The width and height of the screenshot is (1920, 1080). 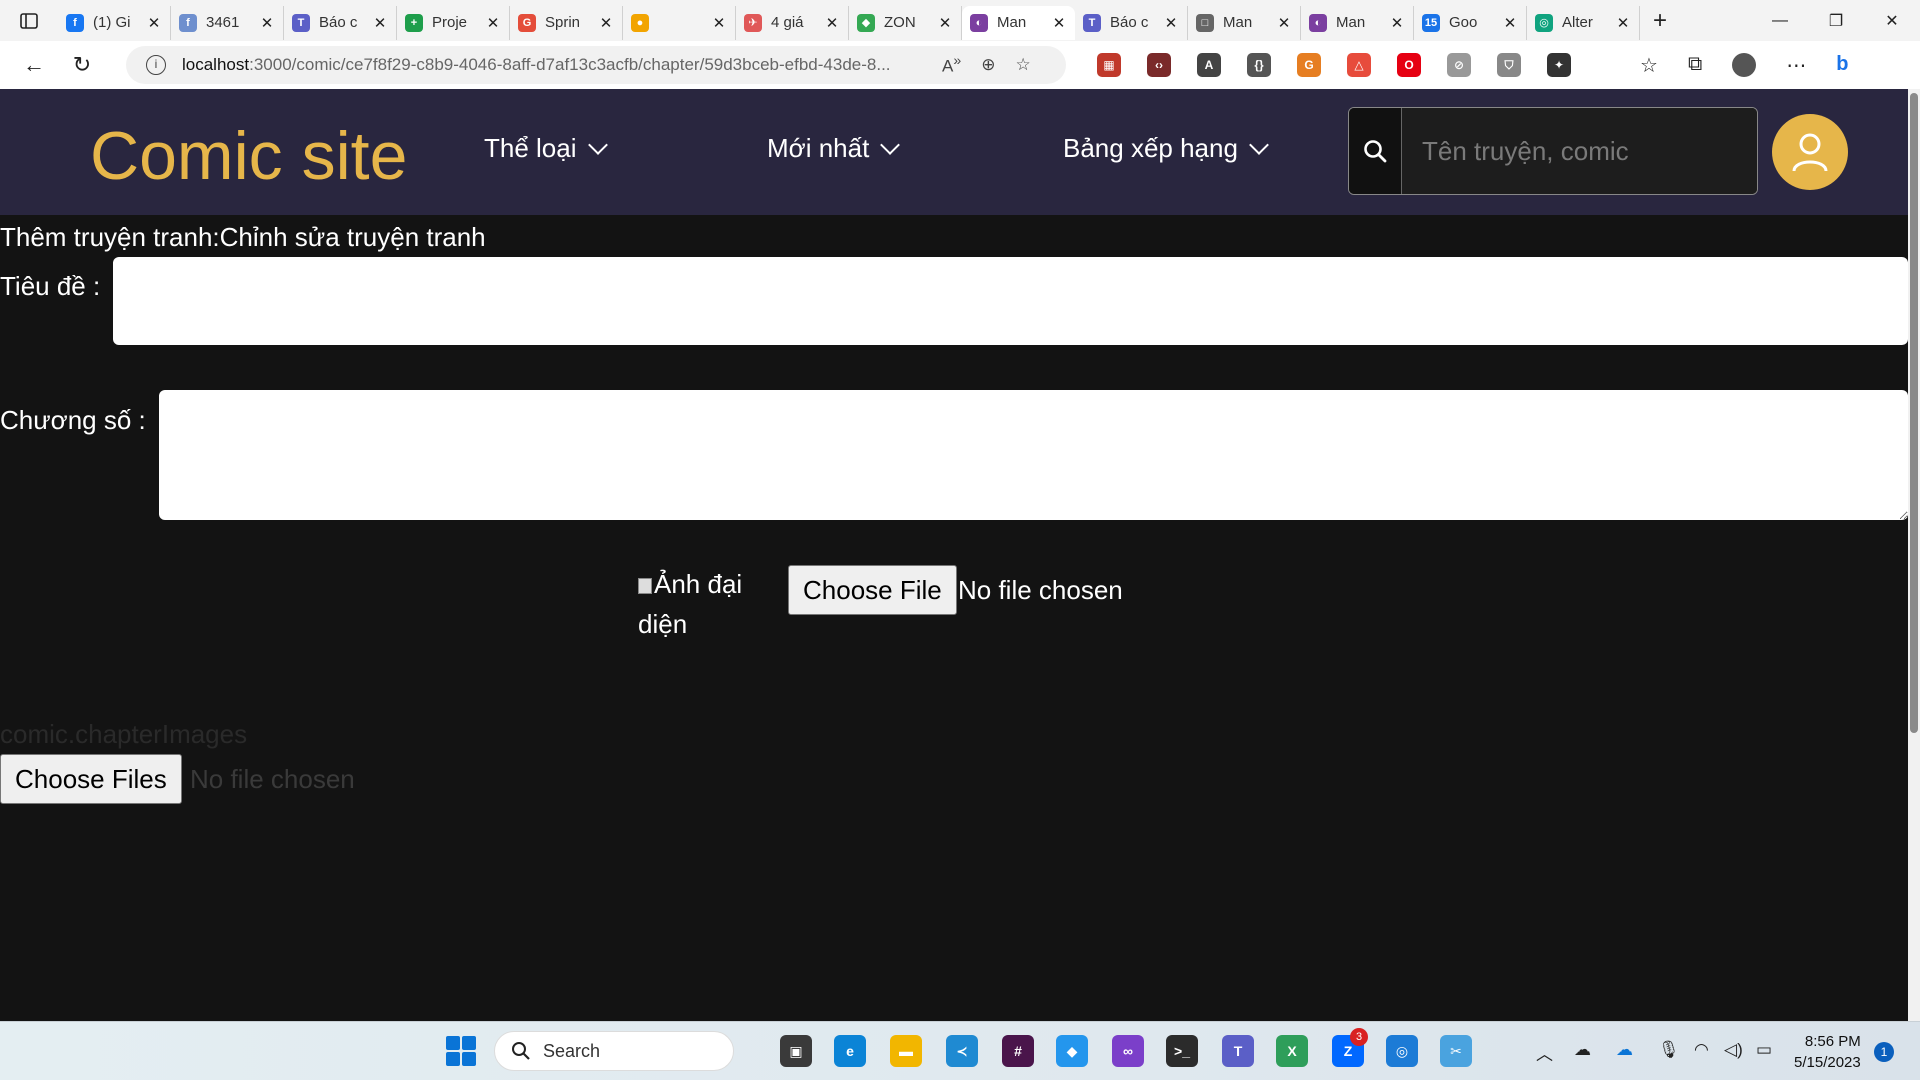 What do you see at coordinates (872, 590) in the screenshot?
I see `avatar-choose-file-button: Choose File` at bounding box center [872, 590].